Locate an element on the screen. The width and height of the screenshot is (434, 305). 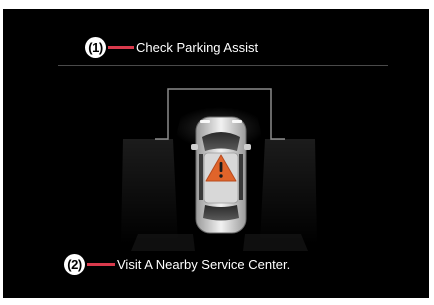
callout-number-badge: (2) is located at coordinates (74, 264).